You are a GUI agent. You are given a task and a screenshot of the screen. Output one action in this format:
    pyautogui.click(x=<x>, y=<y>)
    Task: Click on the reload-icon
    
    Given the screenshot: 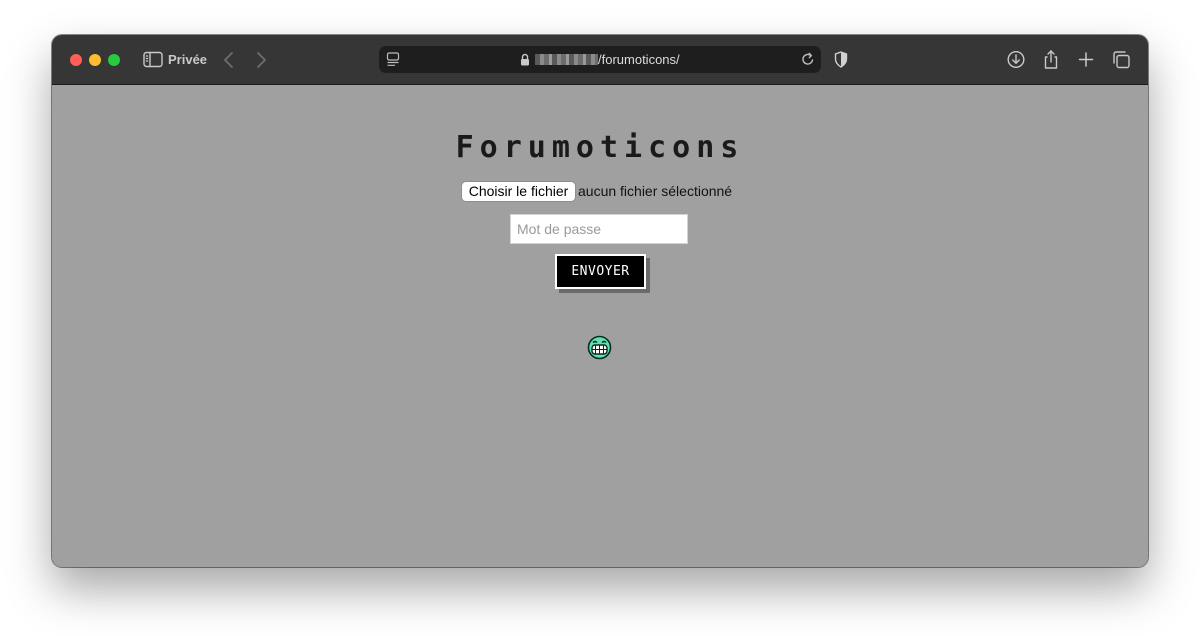 What is the action you would take?
    pyautogui.click(x=808, y=59)
    